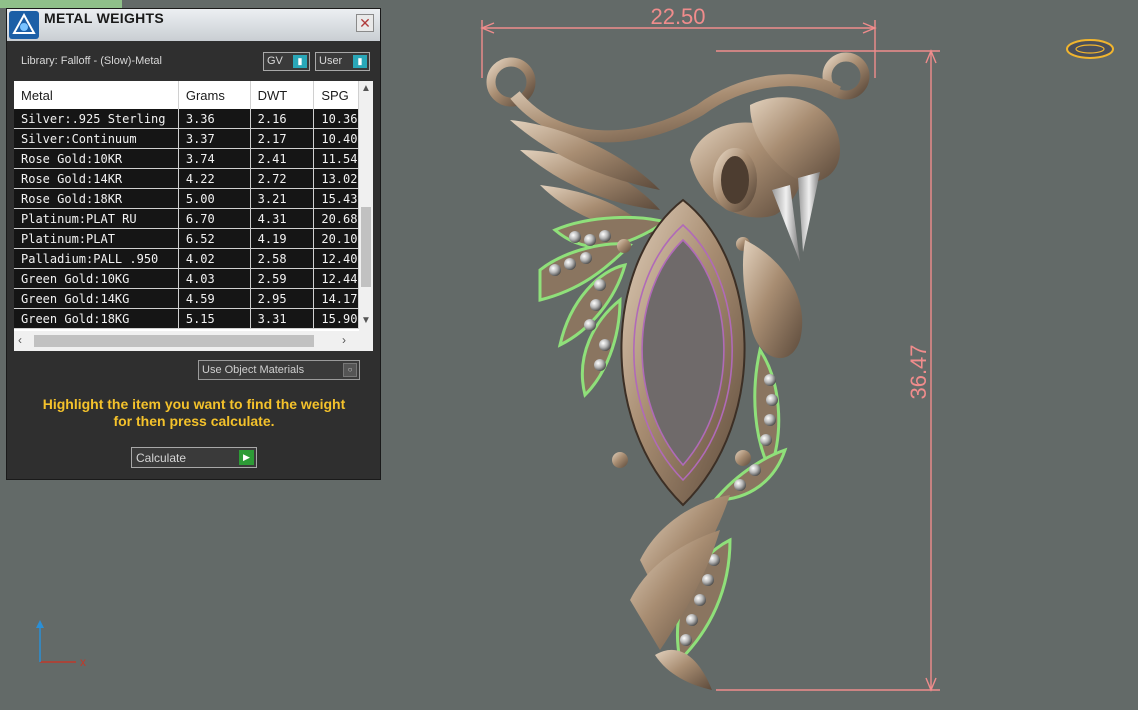 The height and width of the screenshot is (710, 1138). What do you see at coordinates (61, 644) in the screenshot?
I see `axis-gizmo: x` at bounding box center [61, 644].